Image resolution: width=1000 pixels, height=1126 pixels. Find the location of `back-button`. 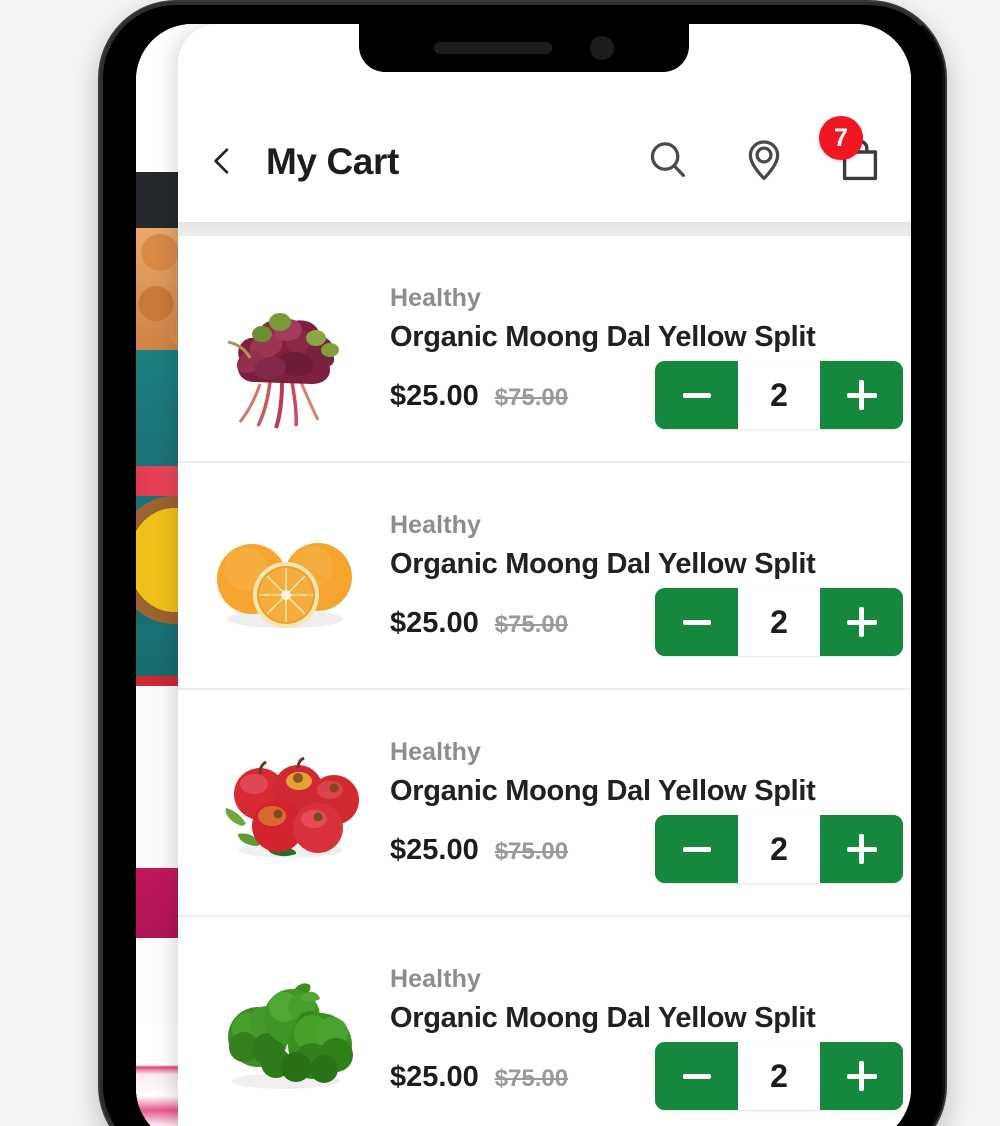

back-button is located at coordinates (222, 162).